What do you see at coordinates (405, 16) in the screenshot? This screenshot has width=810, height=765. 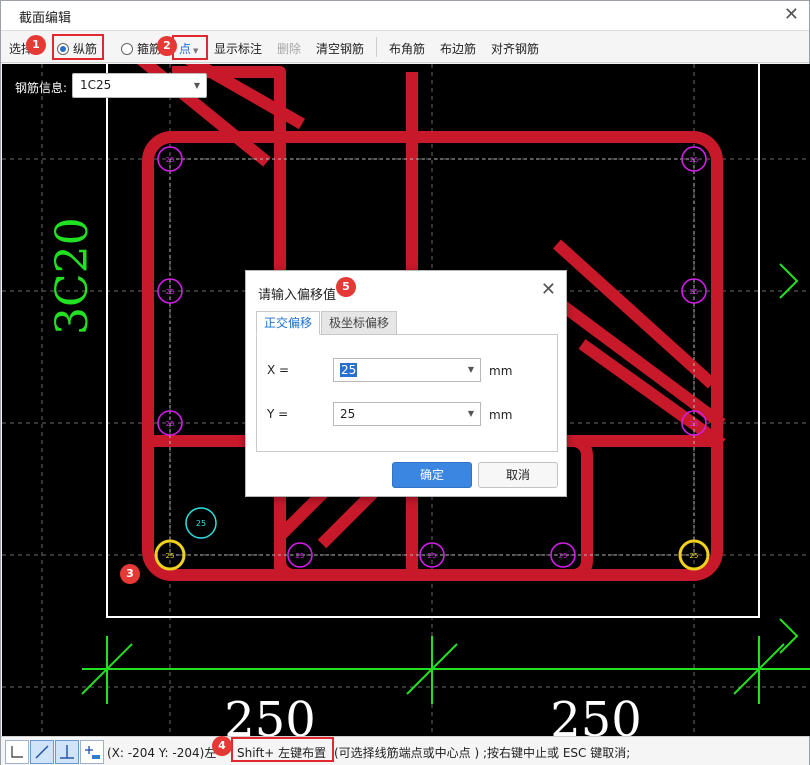 I see `title-bar: 截面编辑 ✕` at bounding box center [405, 16].